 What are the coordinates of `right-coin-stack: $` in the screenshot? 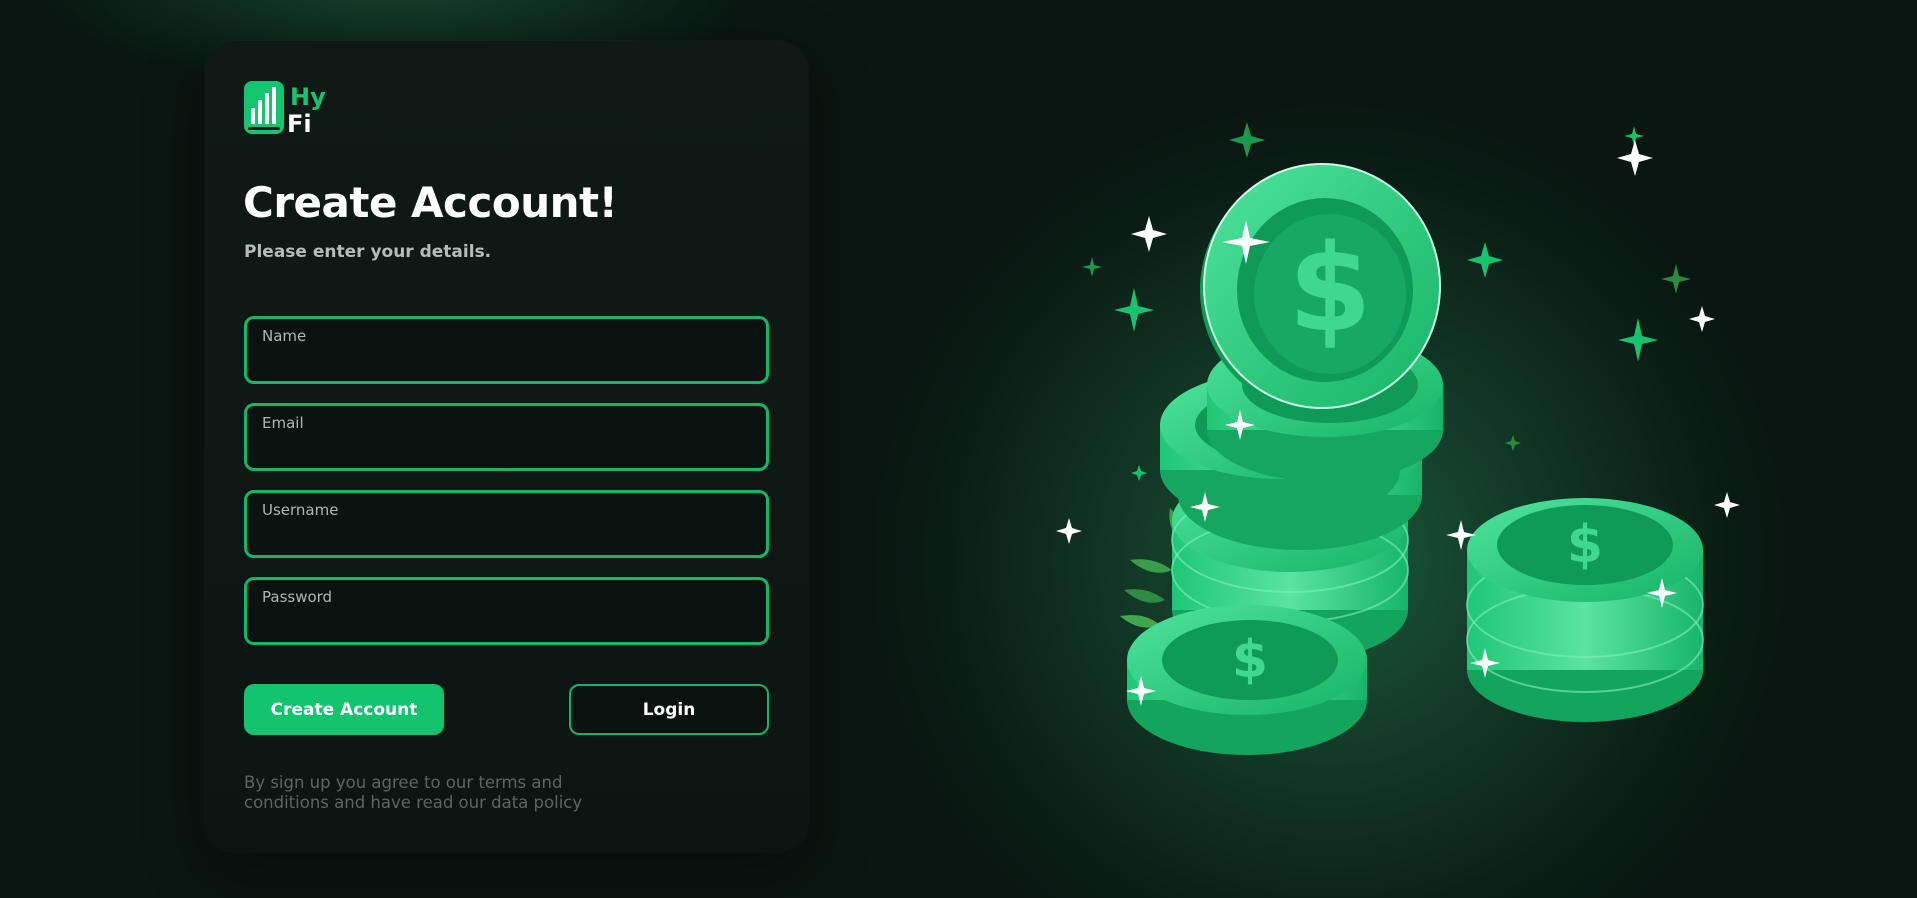 It's located at (1585, 610).